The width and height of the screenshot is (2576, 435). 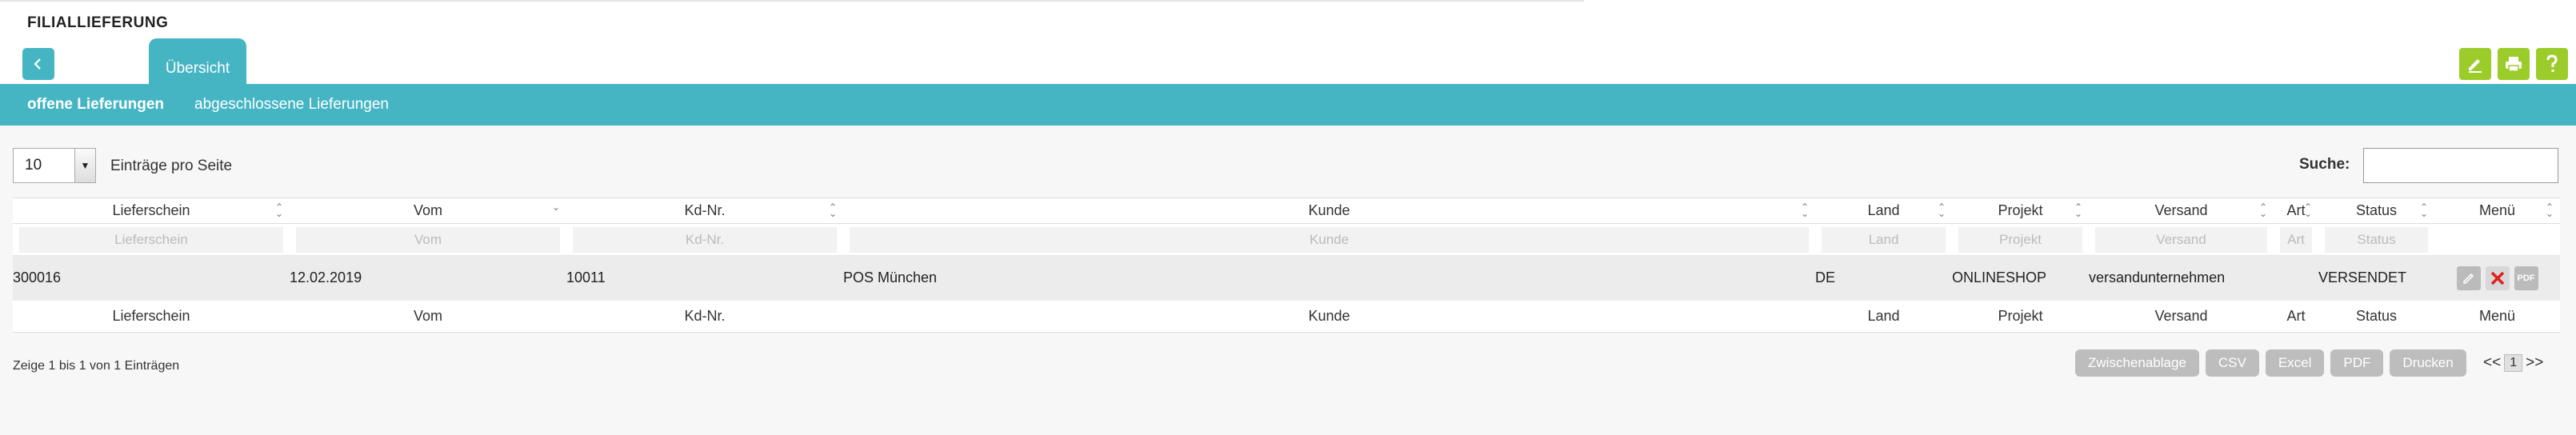 I want to click on cell-kdnr: 10011, so click(x=704, y=278).